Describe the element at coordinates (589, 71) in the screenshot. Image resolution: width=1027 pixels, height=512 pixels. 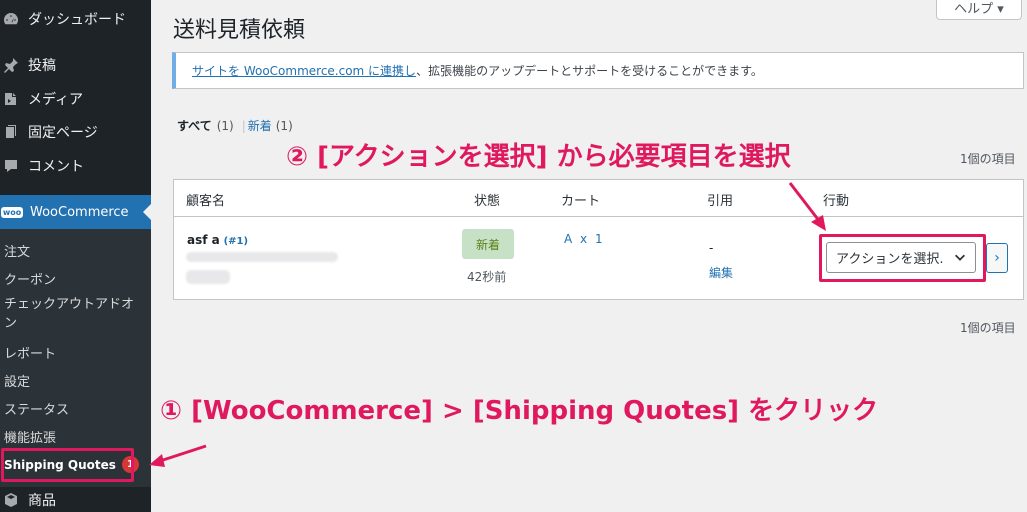
I see `notice-text: 、拡張機能のアップデートとサポートを受けることができます。` at that location.